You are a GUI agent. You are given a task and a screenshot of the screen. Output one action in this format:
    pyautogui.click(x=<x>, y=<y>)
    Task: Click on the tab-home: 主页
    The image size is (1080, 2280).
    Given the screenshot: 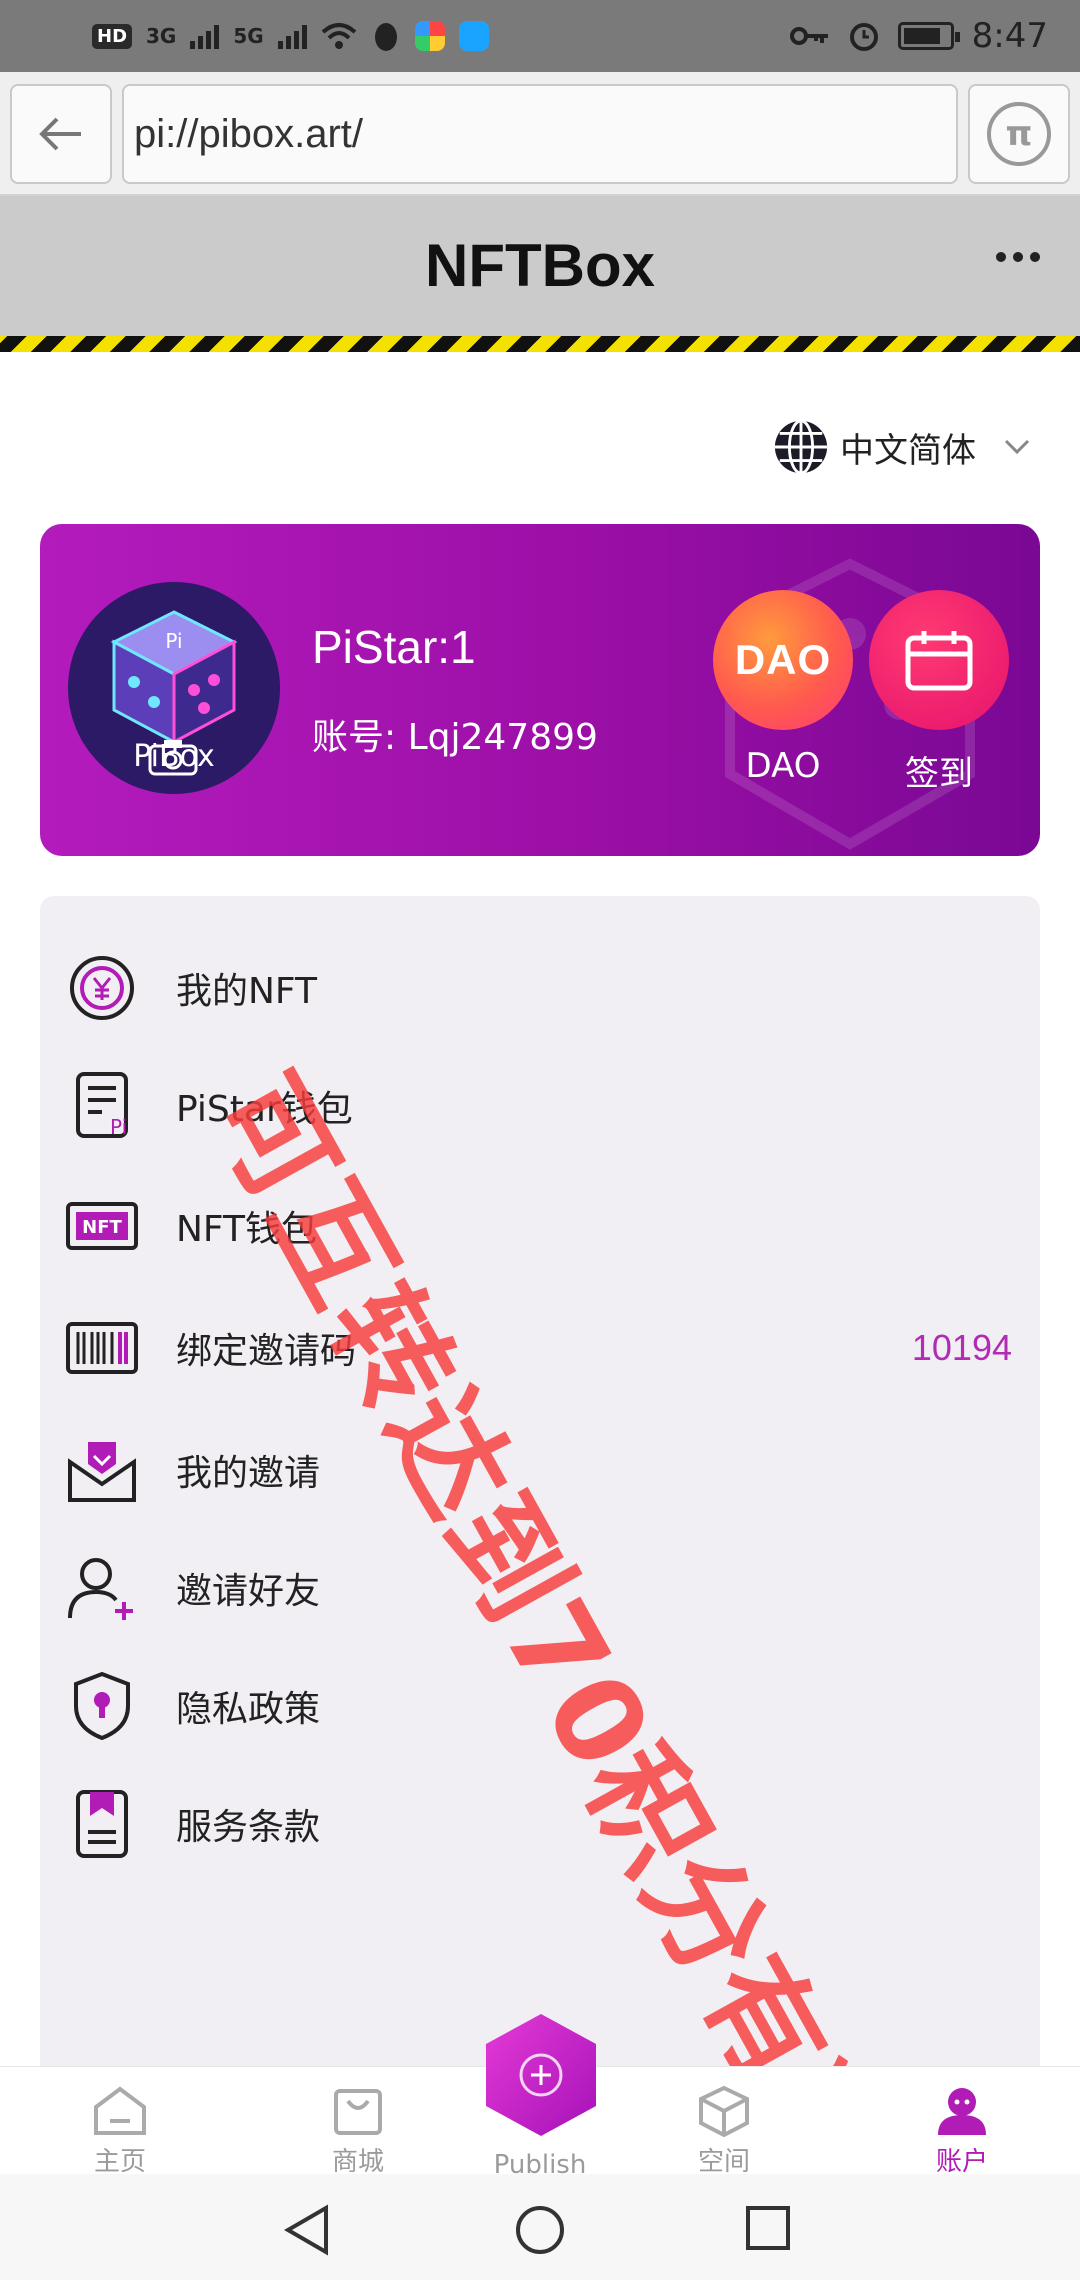 What is the action you would take?
    pyautogui.click(x=120, y=2129)
    